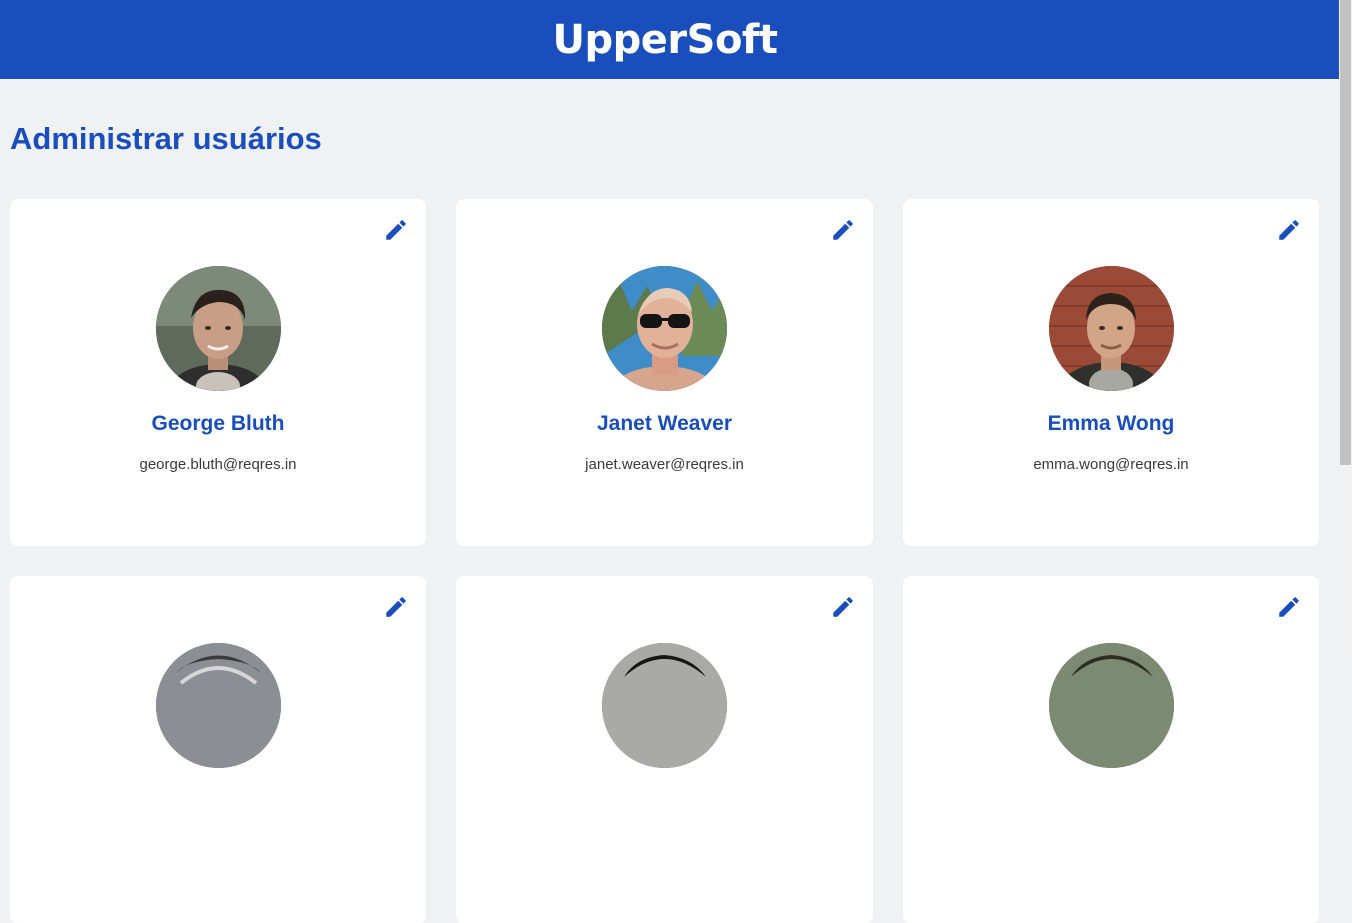 Image resolution: width=1352 pixels, height=923 pixels. I want to click on user-email: george.bluth@reqres.in, so click(218, 464).